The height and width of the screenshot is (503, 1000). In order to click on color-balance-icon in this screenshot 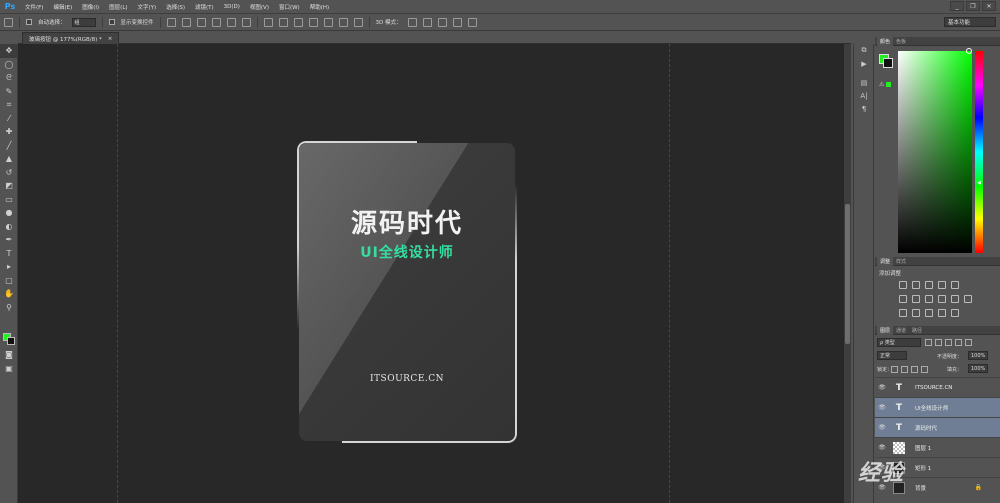, I will do `click(916, 299)`.